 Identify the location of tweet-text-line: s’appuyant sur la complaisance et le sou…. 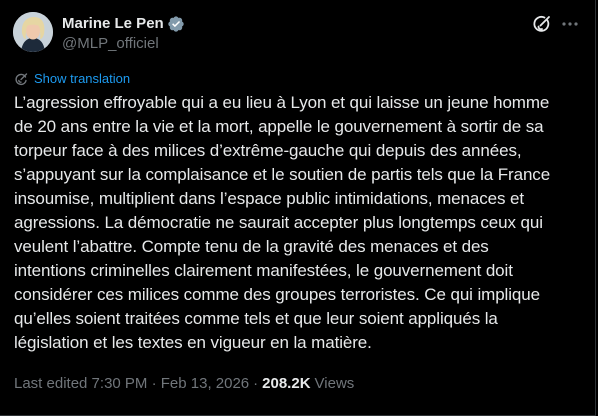
(282, 174).